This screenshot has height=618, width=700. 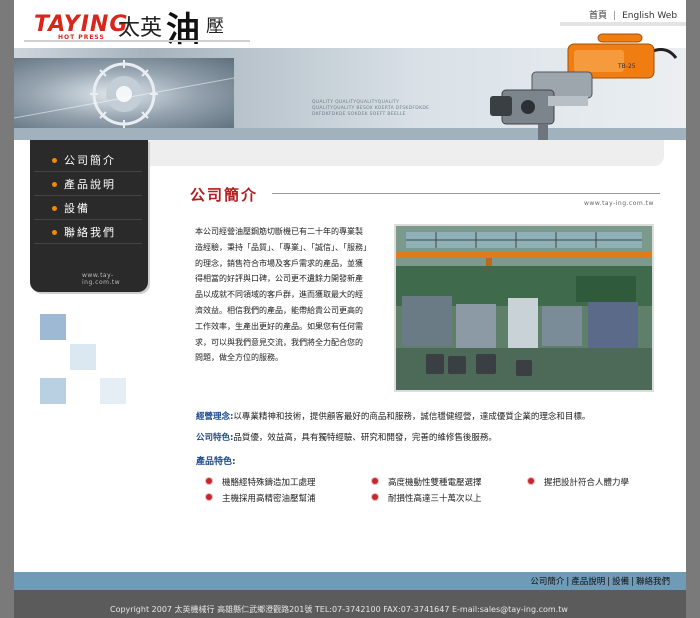 I want to click on company-feature-row: 公司特色:品質優，效益高，具有獨特經驗、研究和開發，完善的維修售後服務。, so click(x=346, y=438).